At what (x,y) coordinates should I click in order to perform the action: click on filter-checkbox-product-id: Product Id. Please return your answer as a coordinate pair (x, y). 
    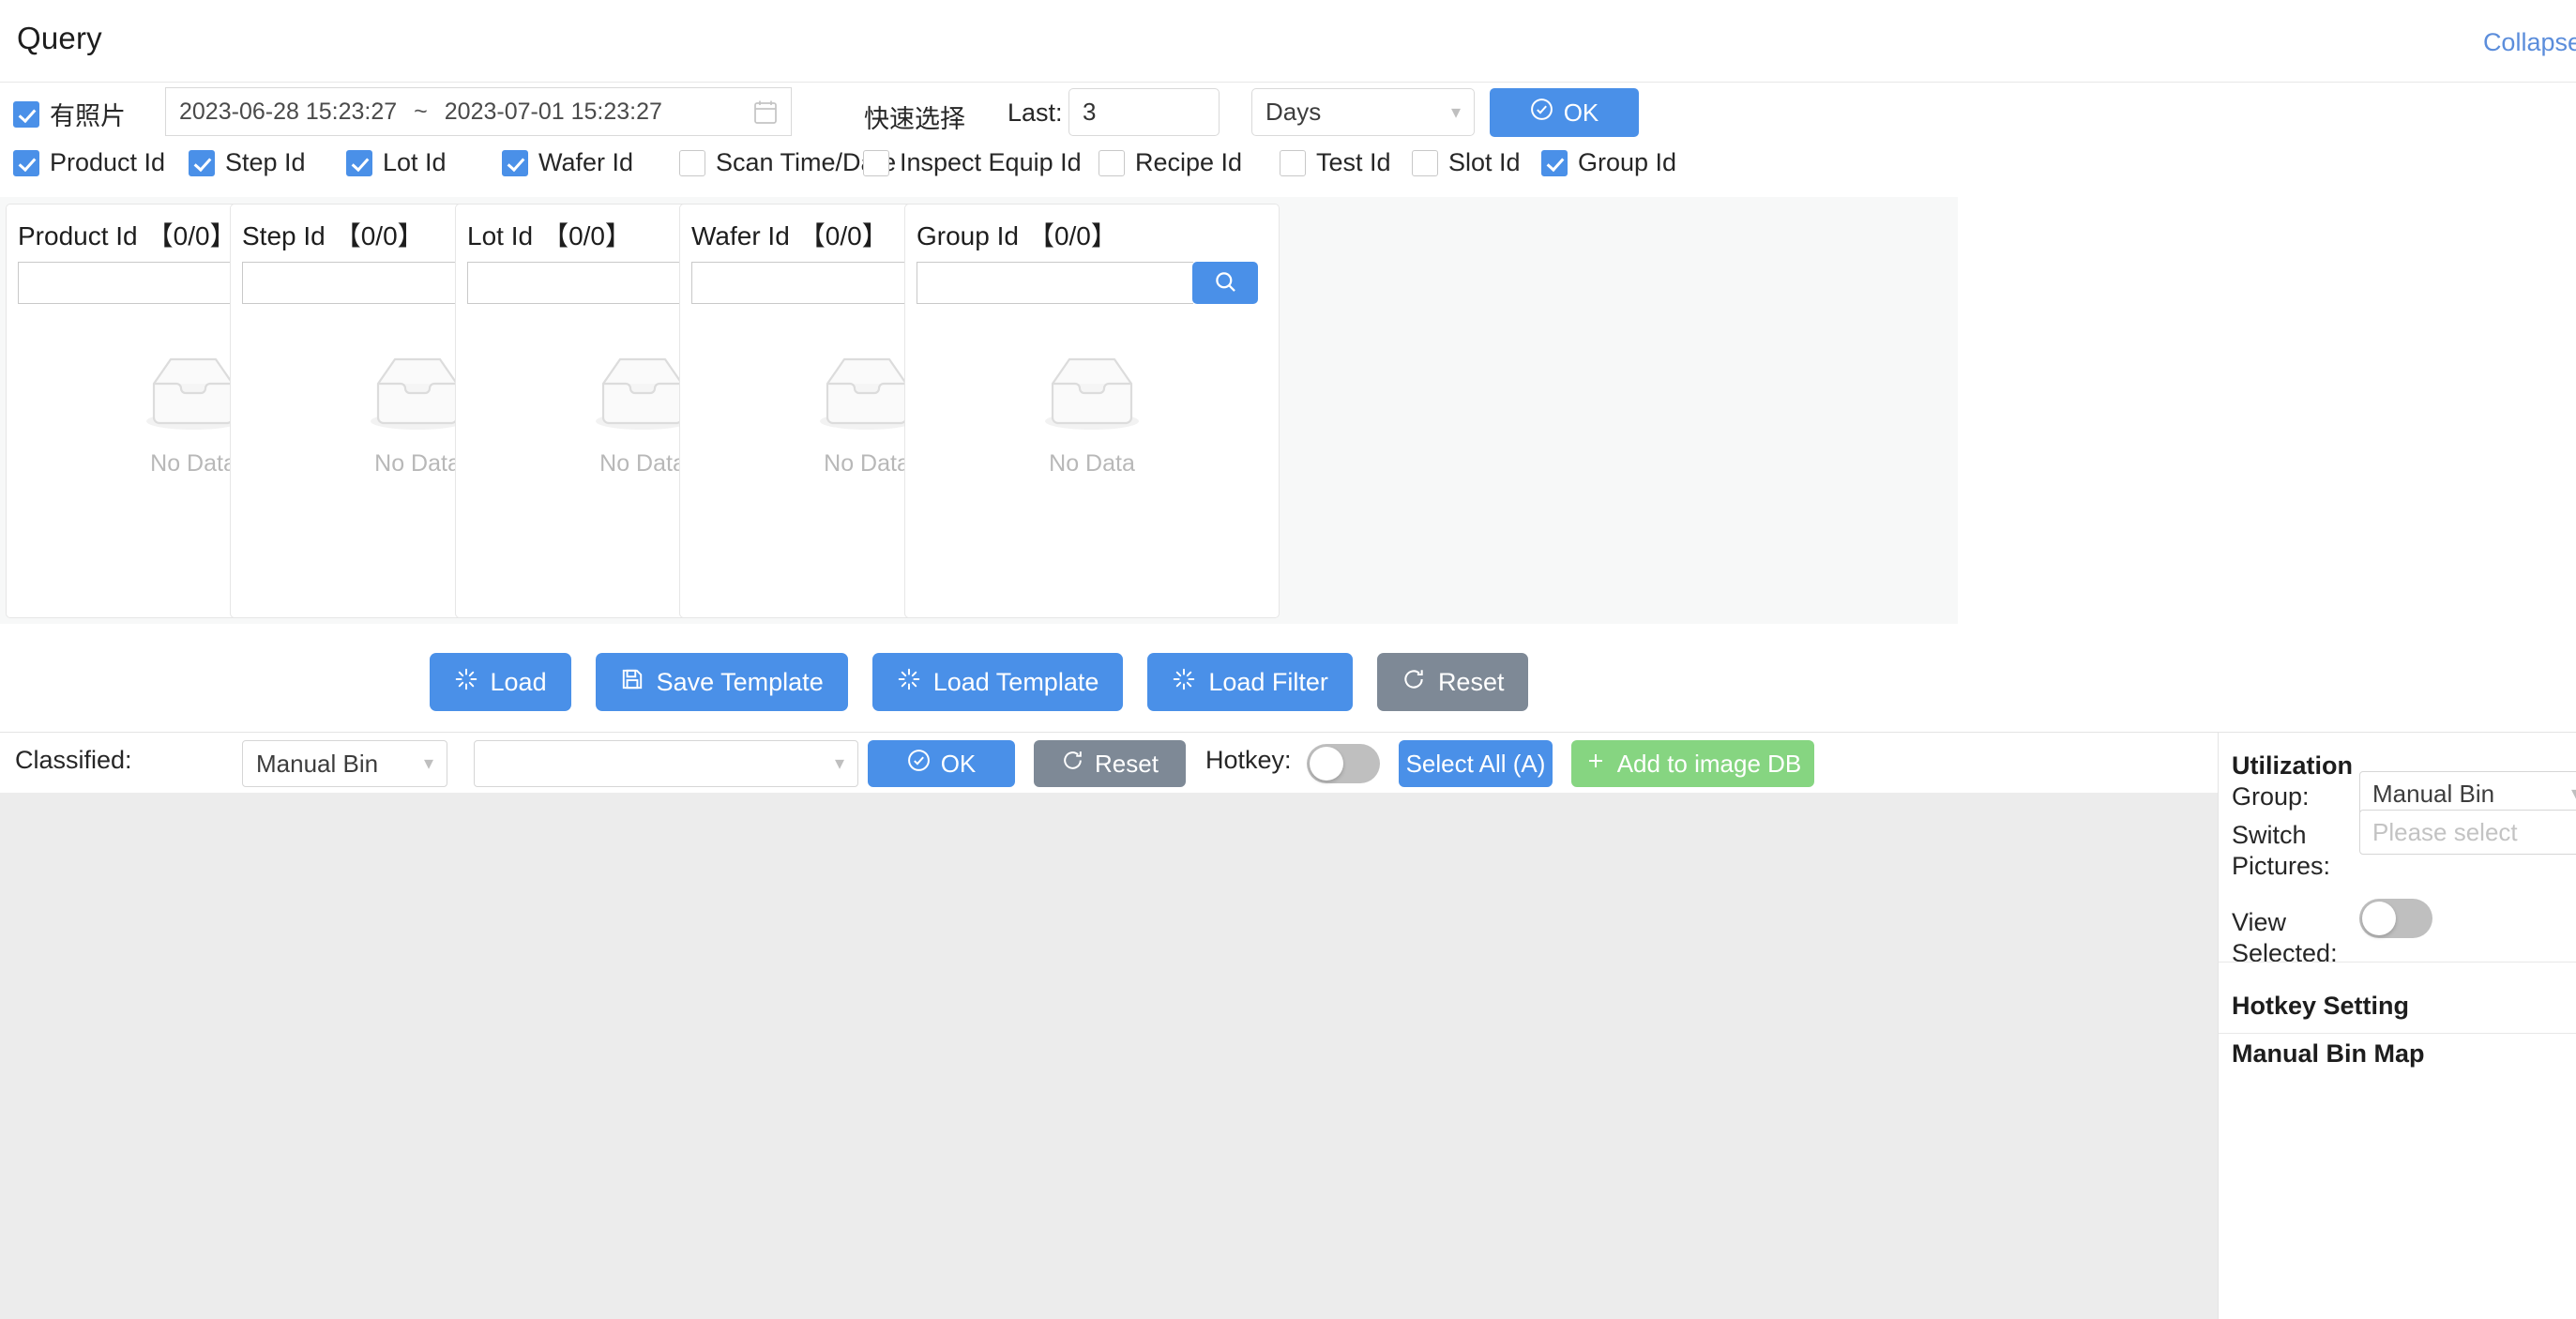
    Looking at the image, I should click on (89, 163).